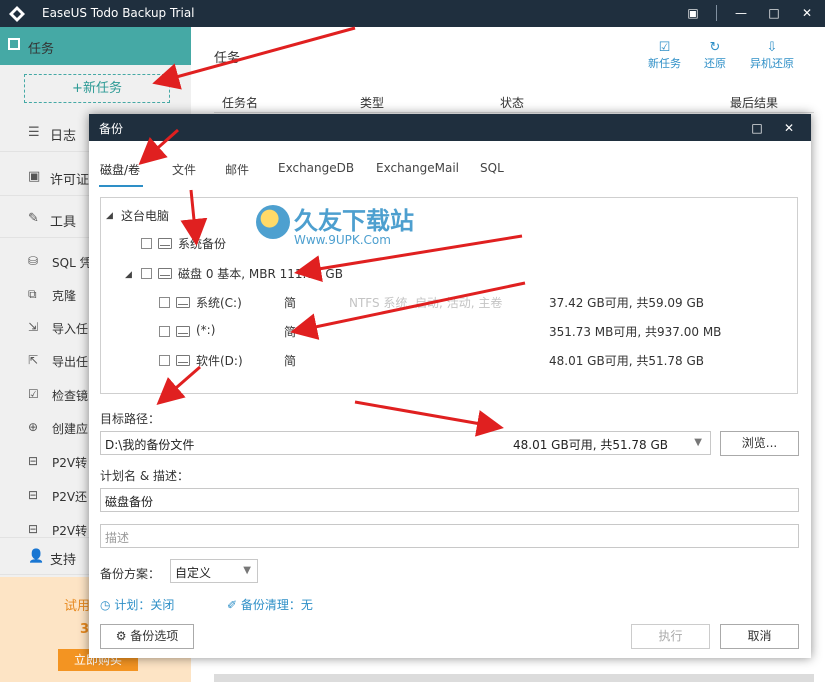  What do you see at coordinates (635, 332) in the screenshot?
I see `partition-space: 351.73 MB可用, 共937.00 MB` at bounding box center [635, 332].